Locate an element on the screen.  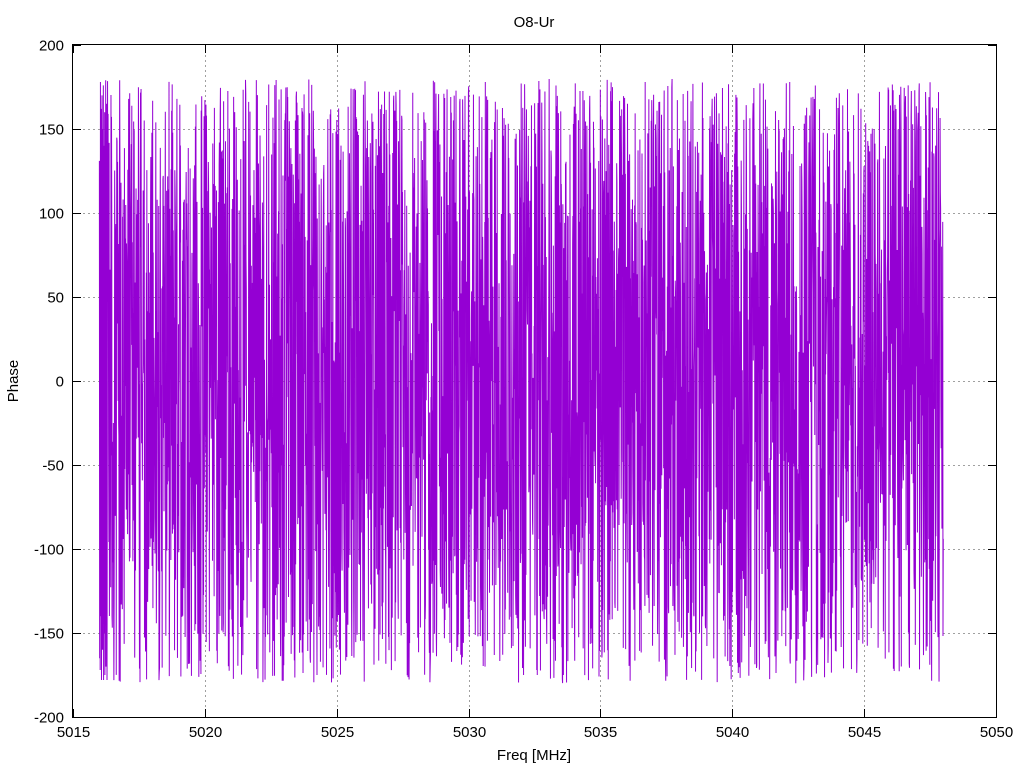
y-tick-label: 50 is located at coordinates (55, 298).